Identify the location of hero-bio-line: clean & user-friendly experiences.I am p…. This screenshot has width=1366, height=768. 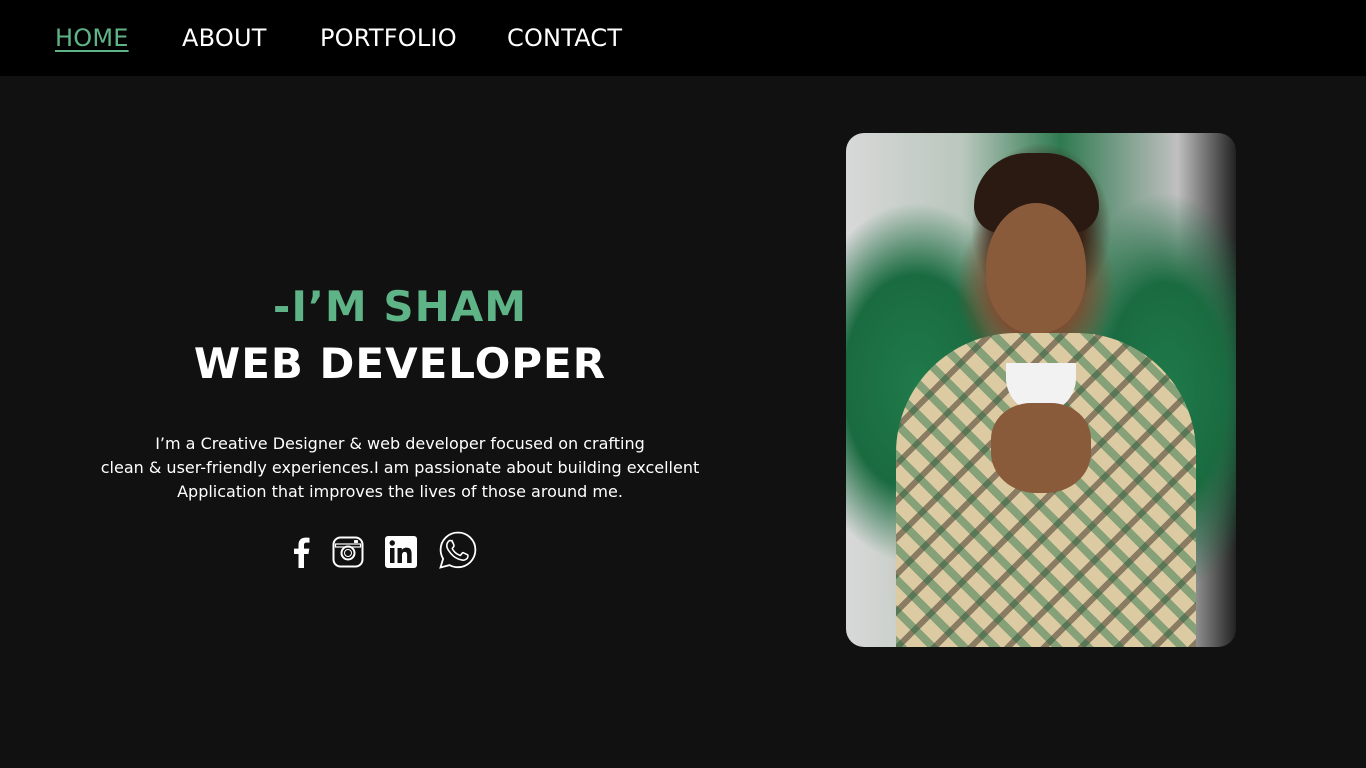
(400, 467).